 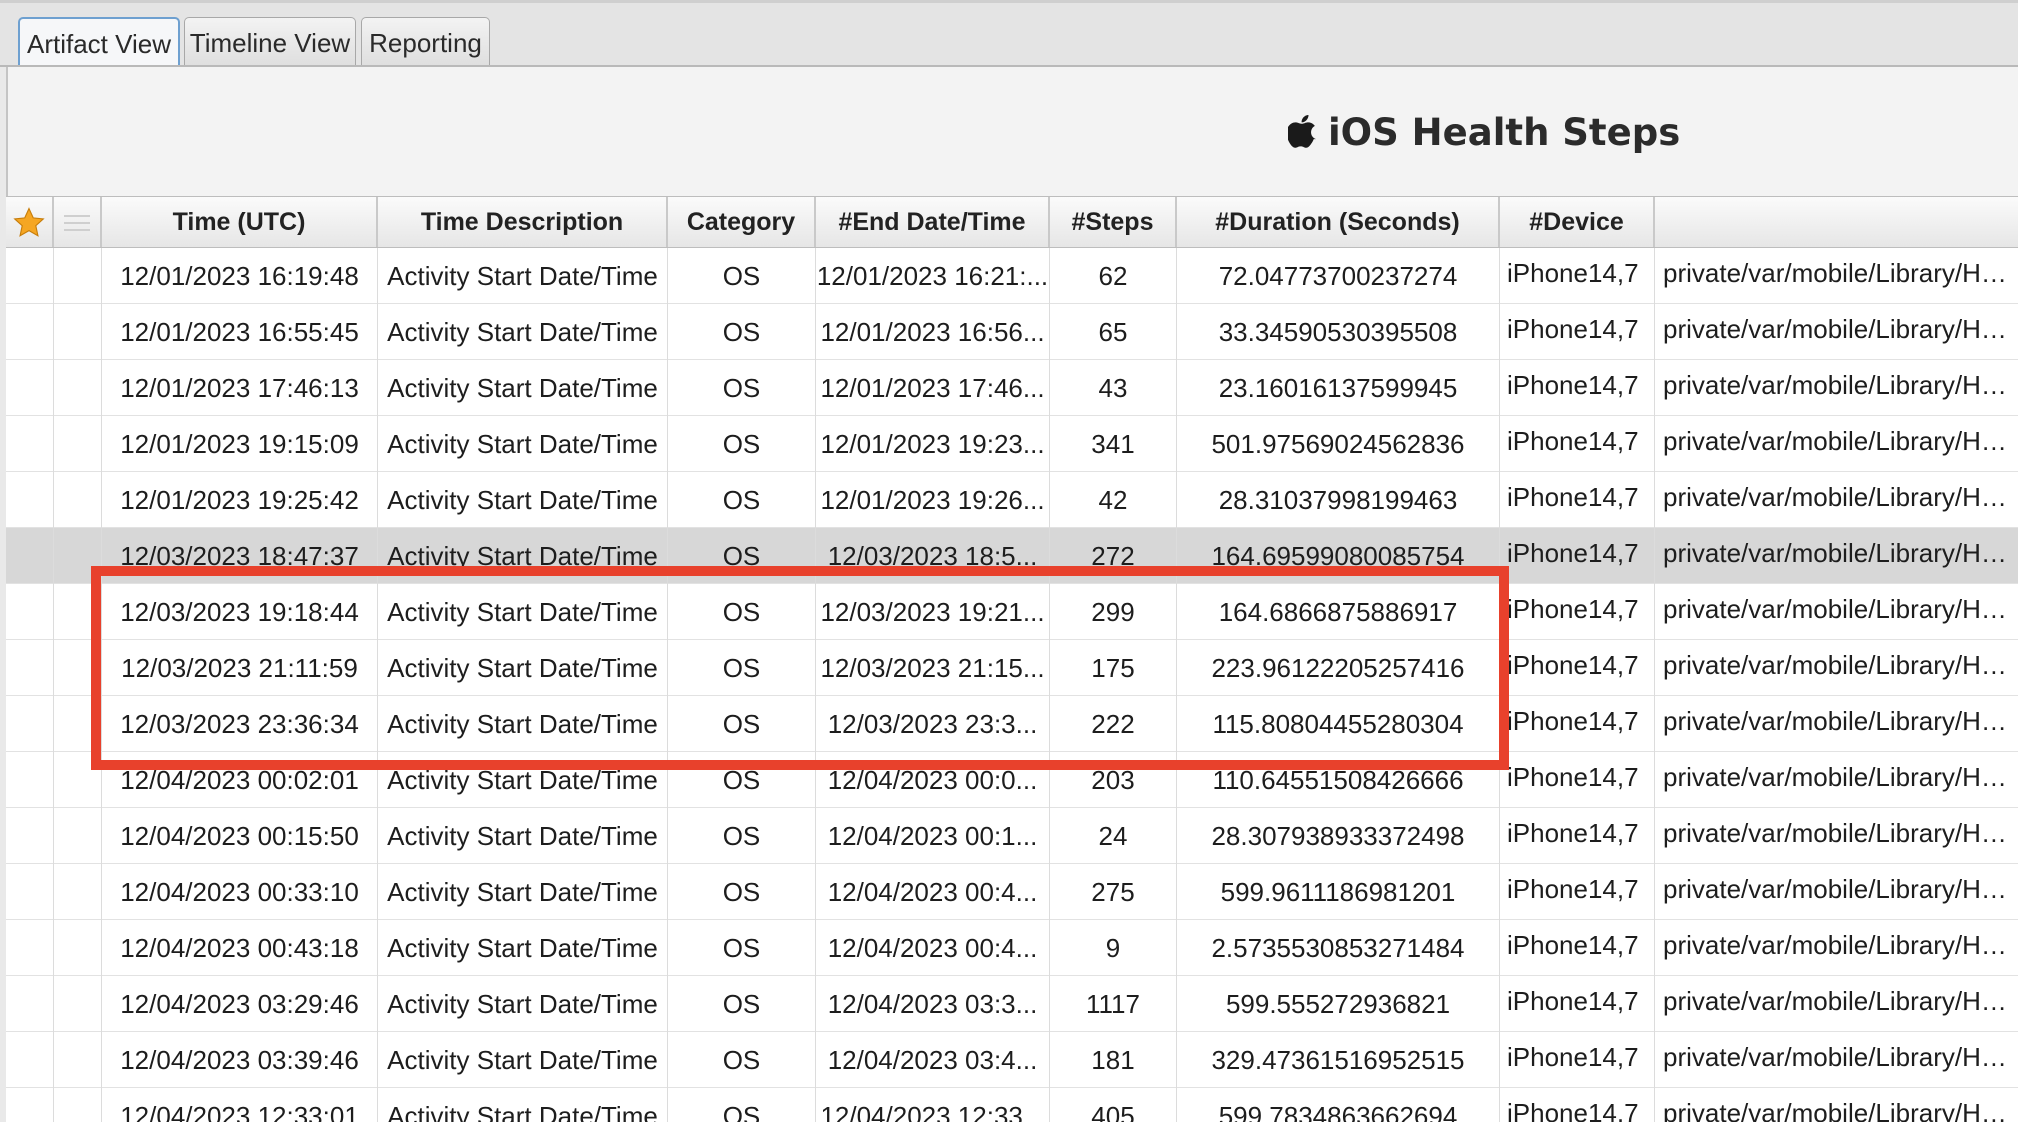 I want to click on tab-artifact-view: Artifact View, so click(x=99, y=43).